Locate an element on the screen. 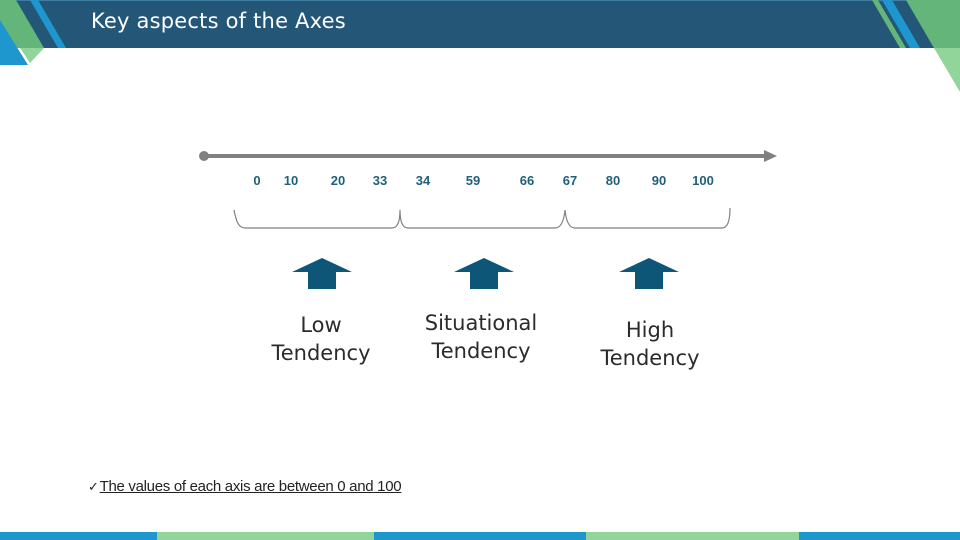 The height and width of the screenshot is (540, 960). brace-high-tendency is located at coordinates (653, 218).